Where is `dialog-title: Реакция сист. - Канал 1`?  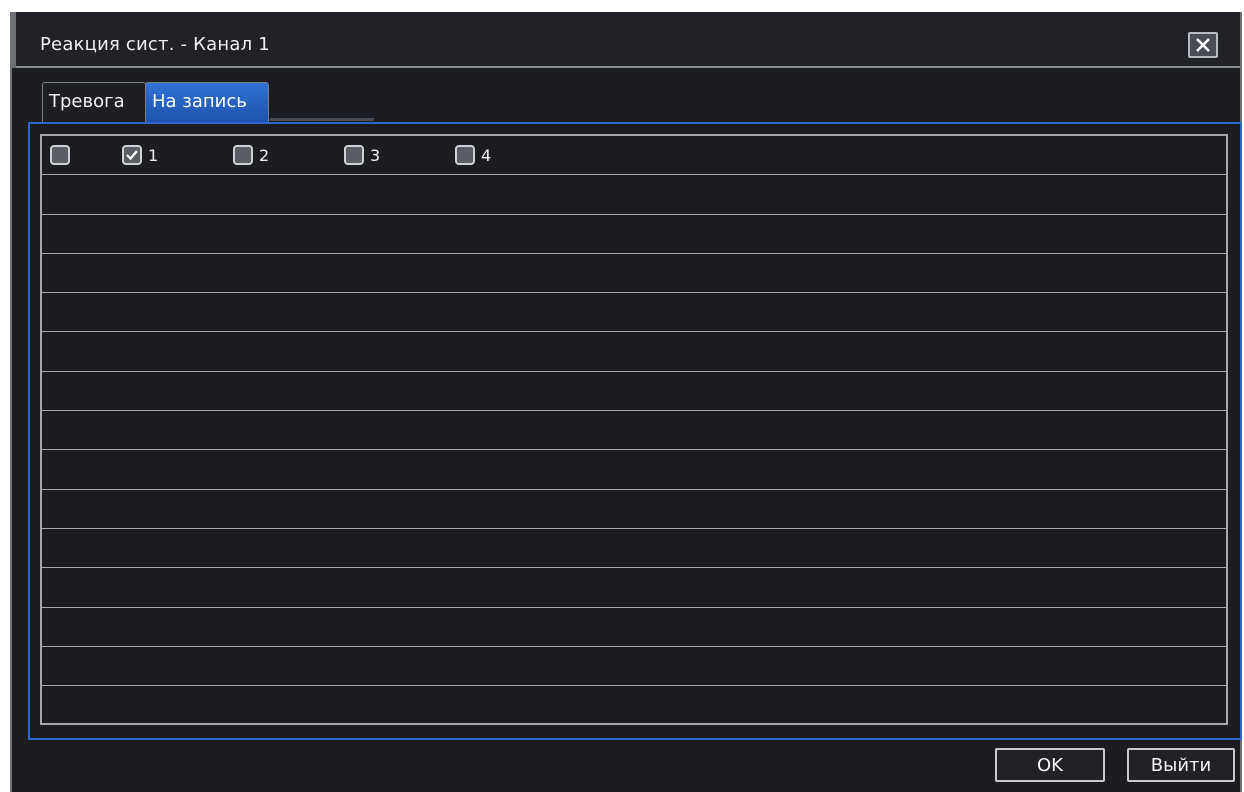 dialog-title: Реакция сист. - Канал 1 is located at coordinates (155, 44).